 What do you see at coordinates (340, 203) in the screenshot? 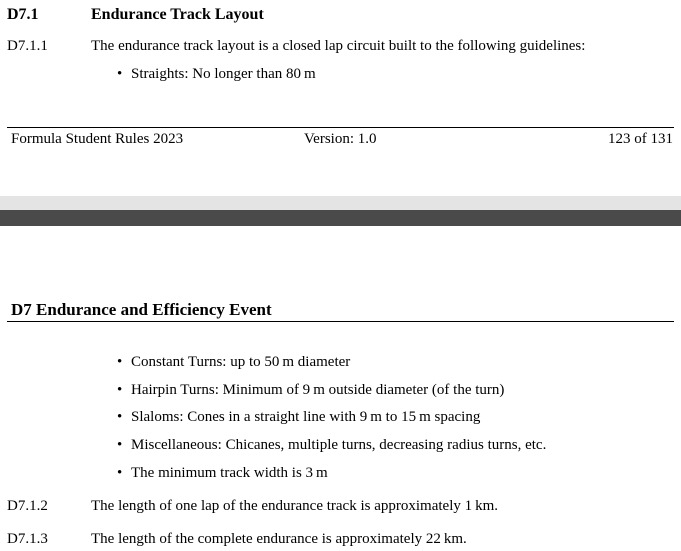
I see `page-gap` at bounding box center [340, 203].